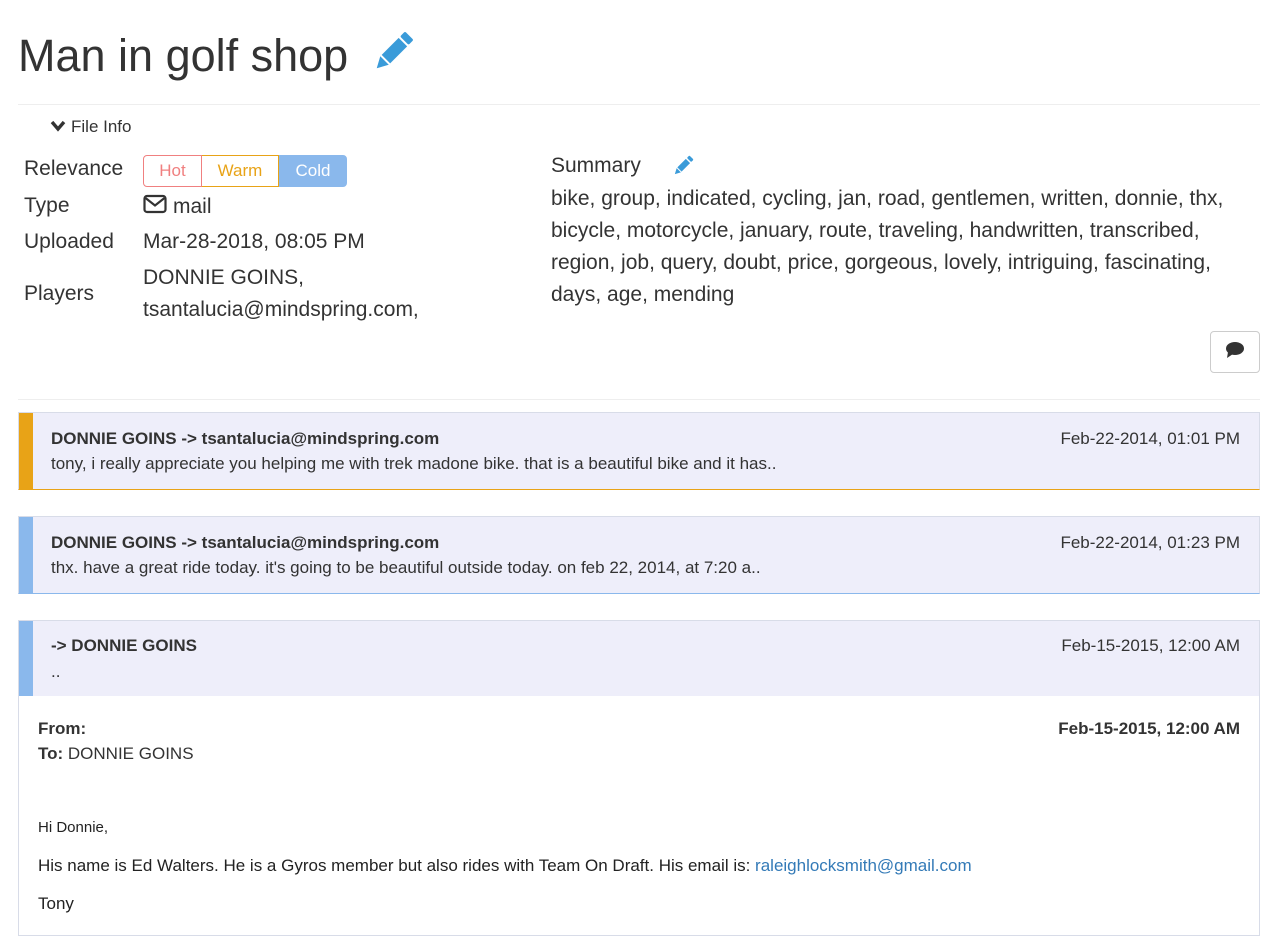  What do you see at coordinates (56, 671) in the screenshot?
I see `message-snippet: ..` at bounding box center [56, 671].